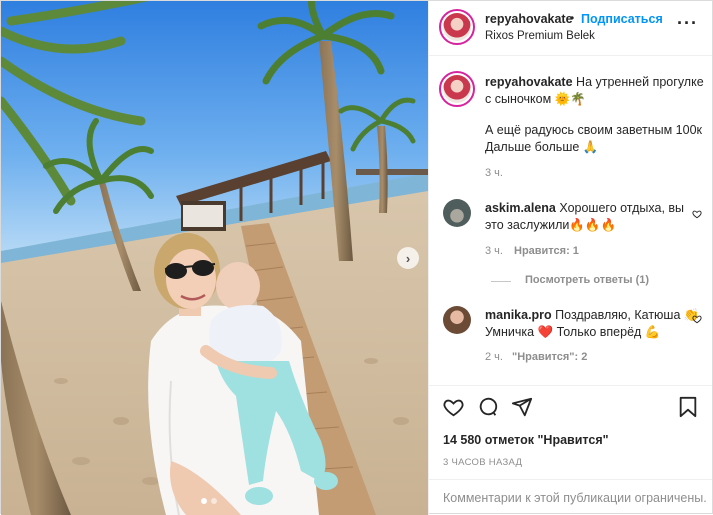 Image resolution: width=713 pixels, height=515 pixels. I want to click on comment-likes: Нравится: 1, so click(546, 251).